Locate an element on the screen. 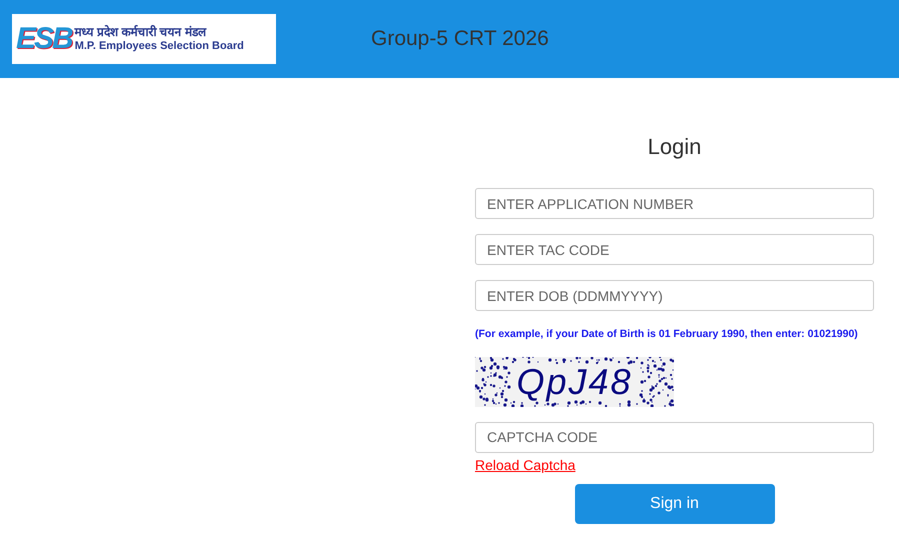  logo-hindi-name: मध्य प्रदेश कर्मचारी चयन मंडल is located at coordinates (141, 32).